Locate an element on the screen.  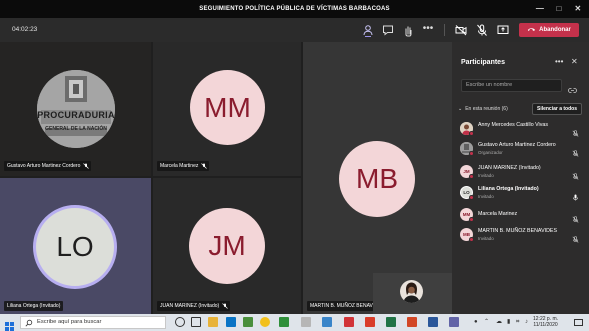
edge-icon is located at coordinates (231, 322).